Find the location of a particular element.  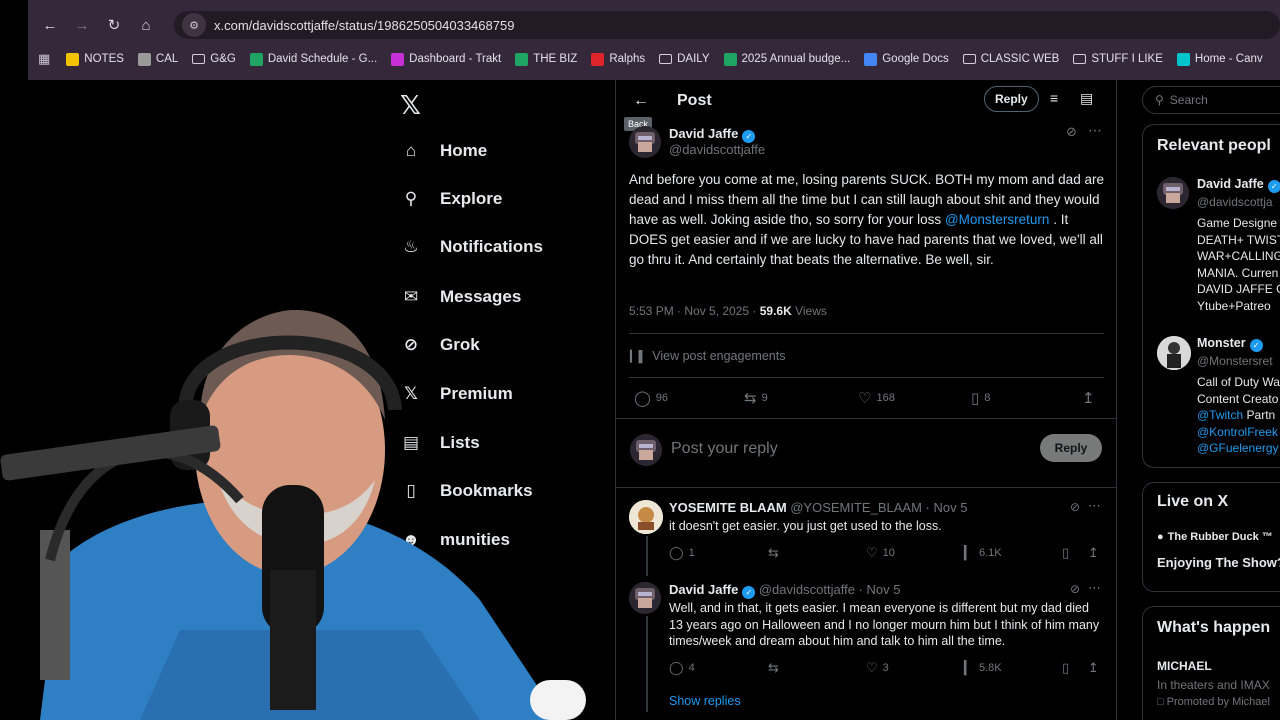

search-placeholder: Search is located at coordinates (1188, 100).